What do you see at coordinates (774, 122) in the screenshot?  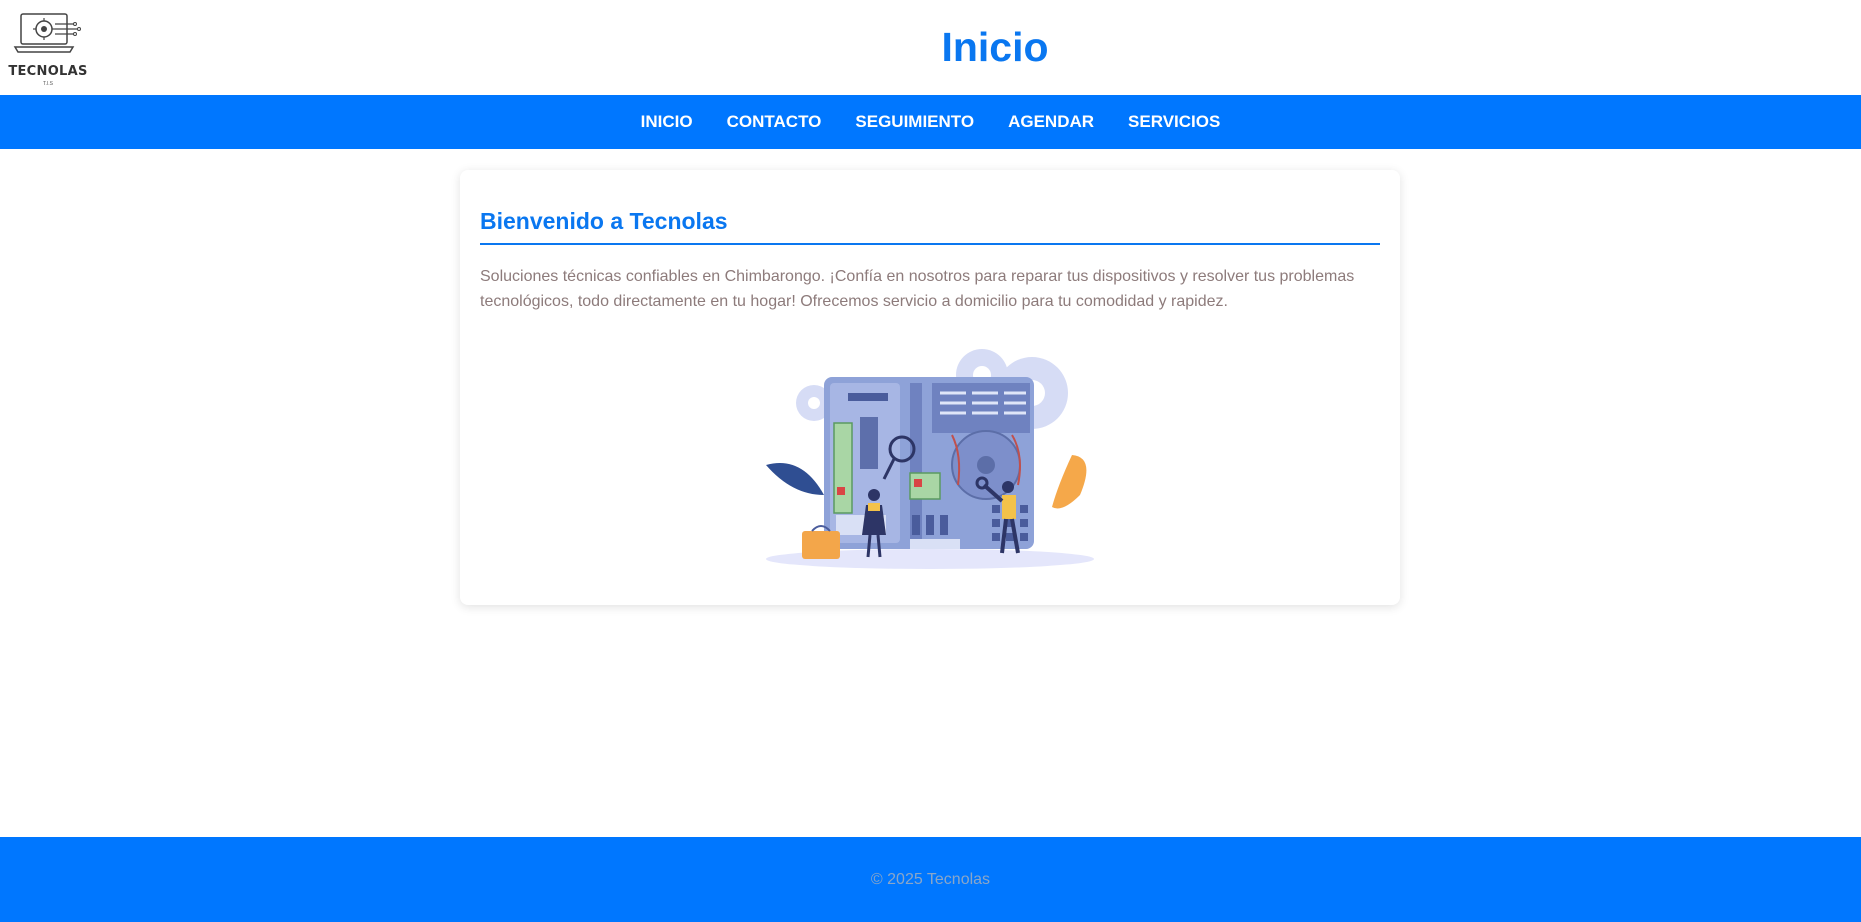 I see `nav-item-contacto: CONTACTO` at bounding box center [774, 122].